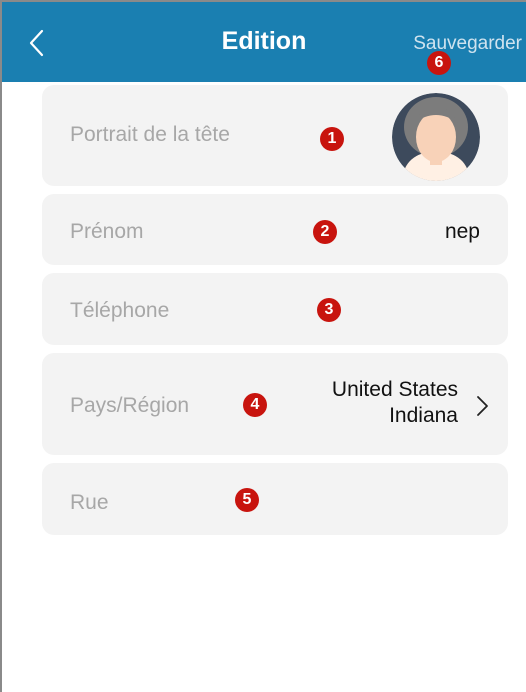  What do you see at coordinates (275, 309) in the screenshot?
I see `phone-row: Téléphone 3` at bounding box center [275, 309].